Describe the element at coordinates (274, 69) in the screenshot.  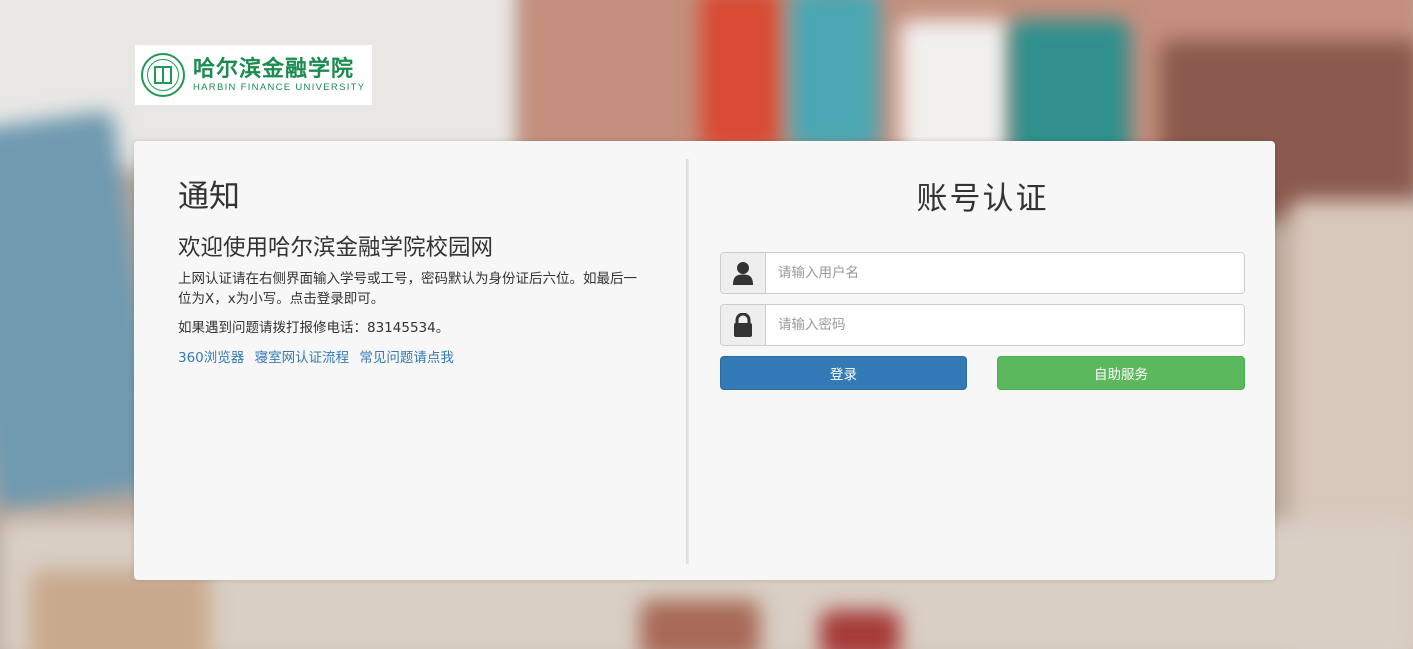
I see `logo-name-cn: 哈尔滨金融学院` at that location.